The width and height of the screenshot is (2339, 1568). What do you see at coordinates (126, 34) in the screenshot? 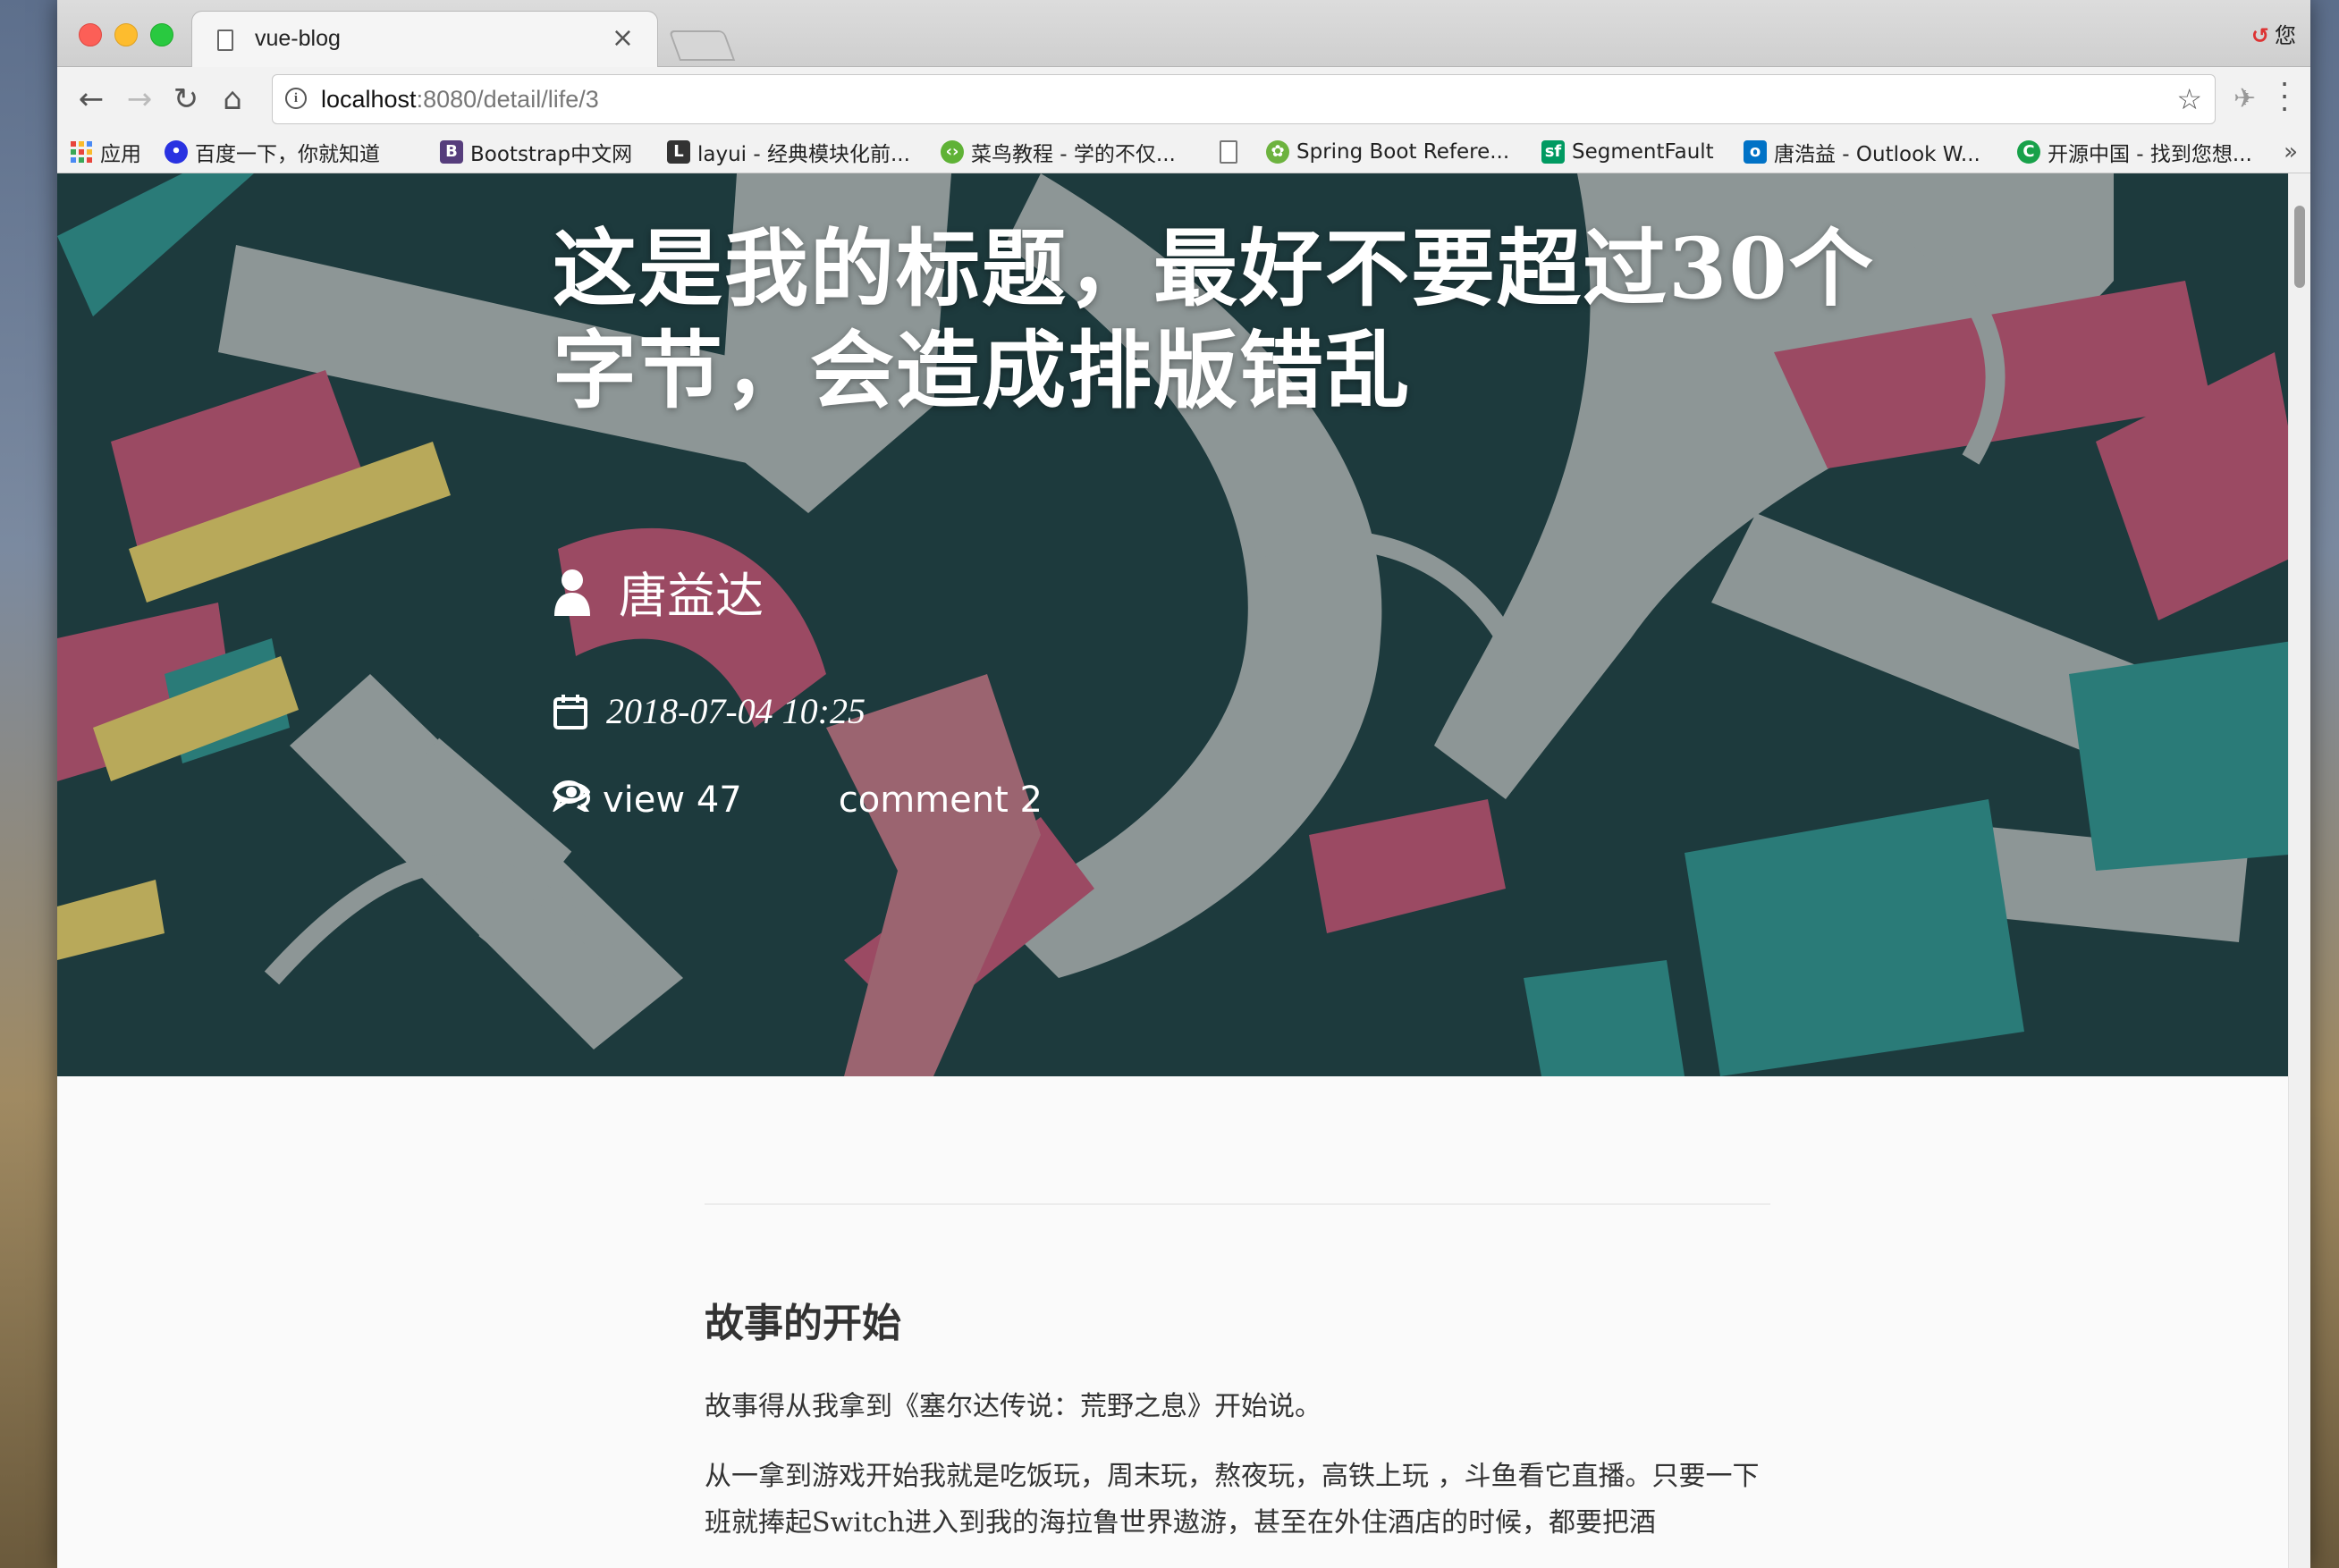
I see `minimize-window-button` at bounding box center [126, 34].